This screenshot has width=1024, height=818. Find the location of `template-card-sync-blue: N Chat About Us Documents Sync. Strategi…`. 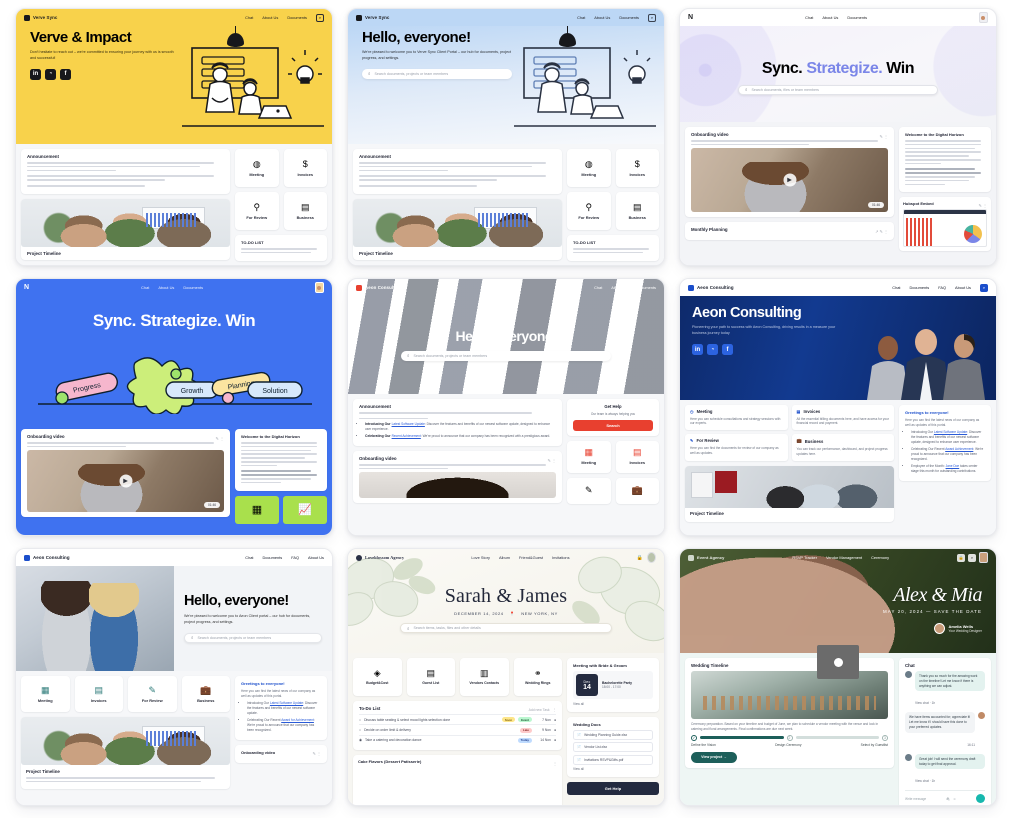

template-card-sync-blue: N Chat About Us Documents Sync. Strategi… is located at coordinates (174, 407).